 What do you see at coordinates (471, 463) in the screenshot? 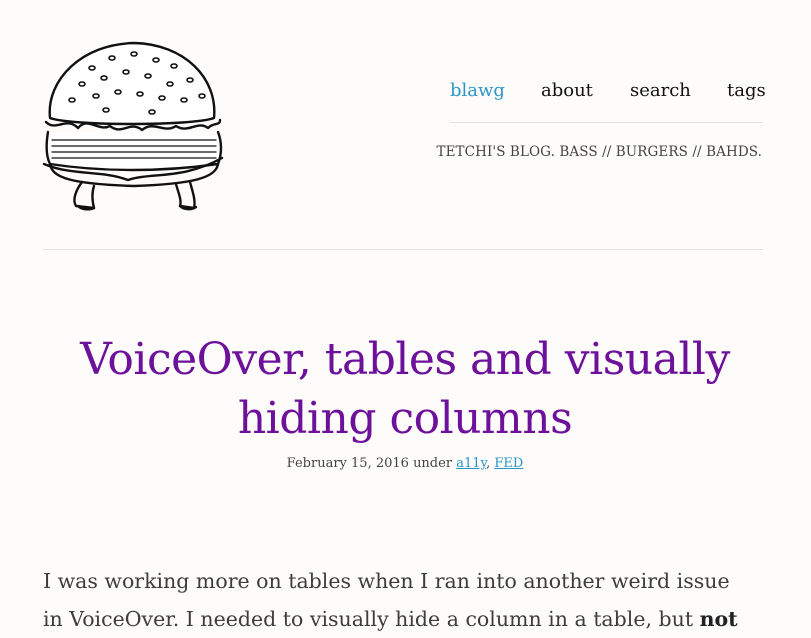
I see `tag-link-a11y: a11y` at bounding box center [471, 463].